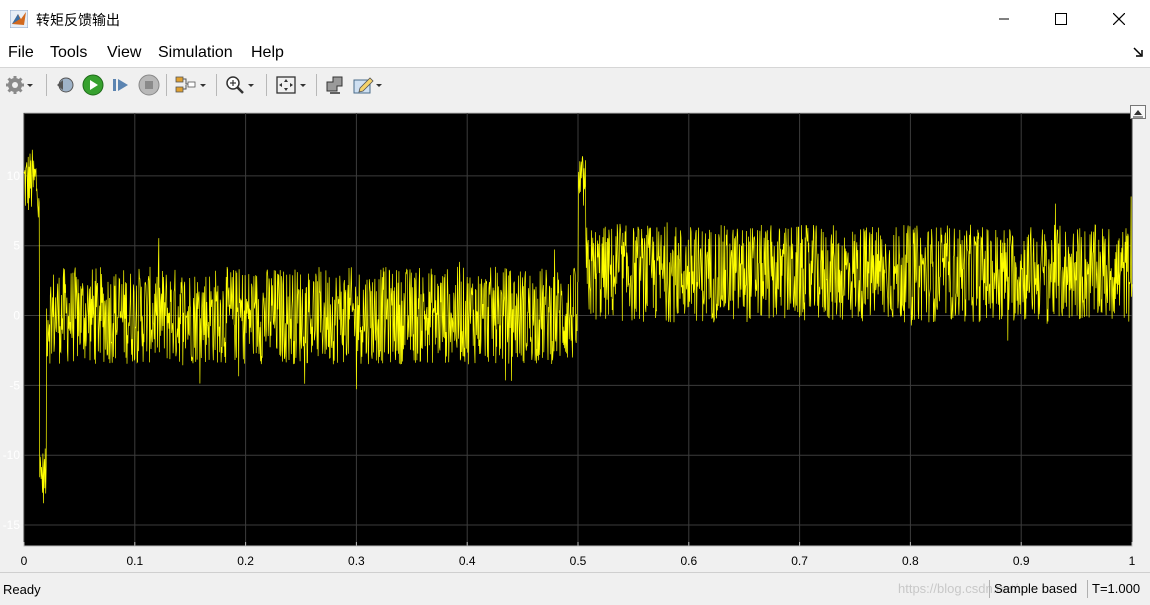 This screenshot has height=605, width=1150. I want to click on maximize-icon, so click(1061, 19).